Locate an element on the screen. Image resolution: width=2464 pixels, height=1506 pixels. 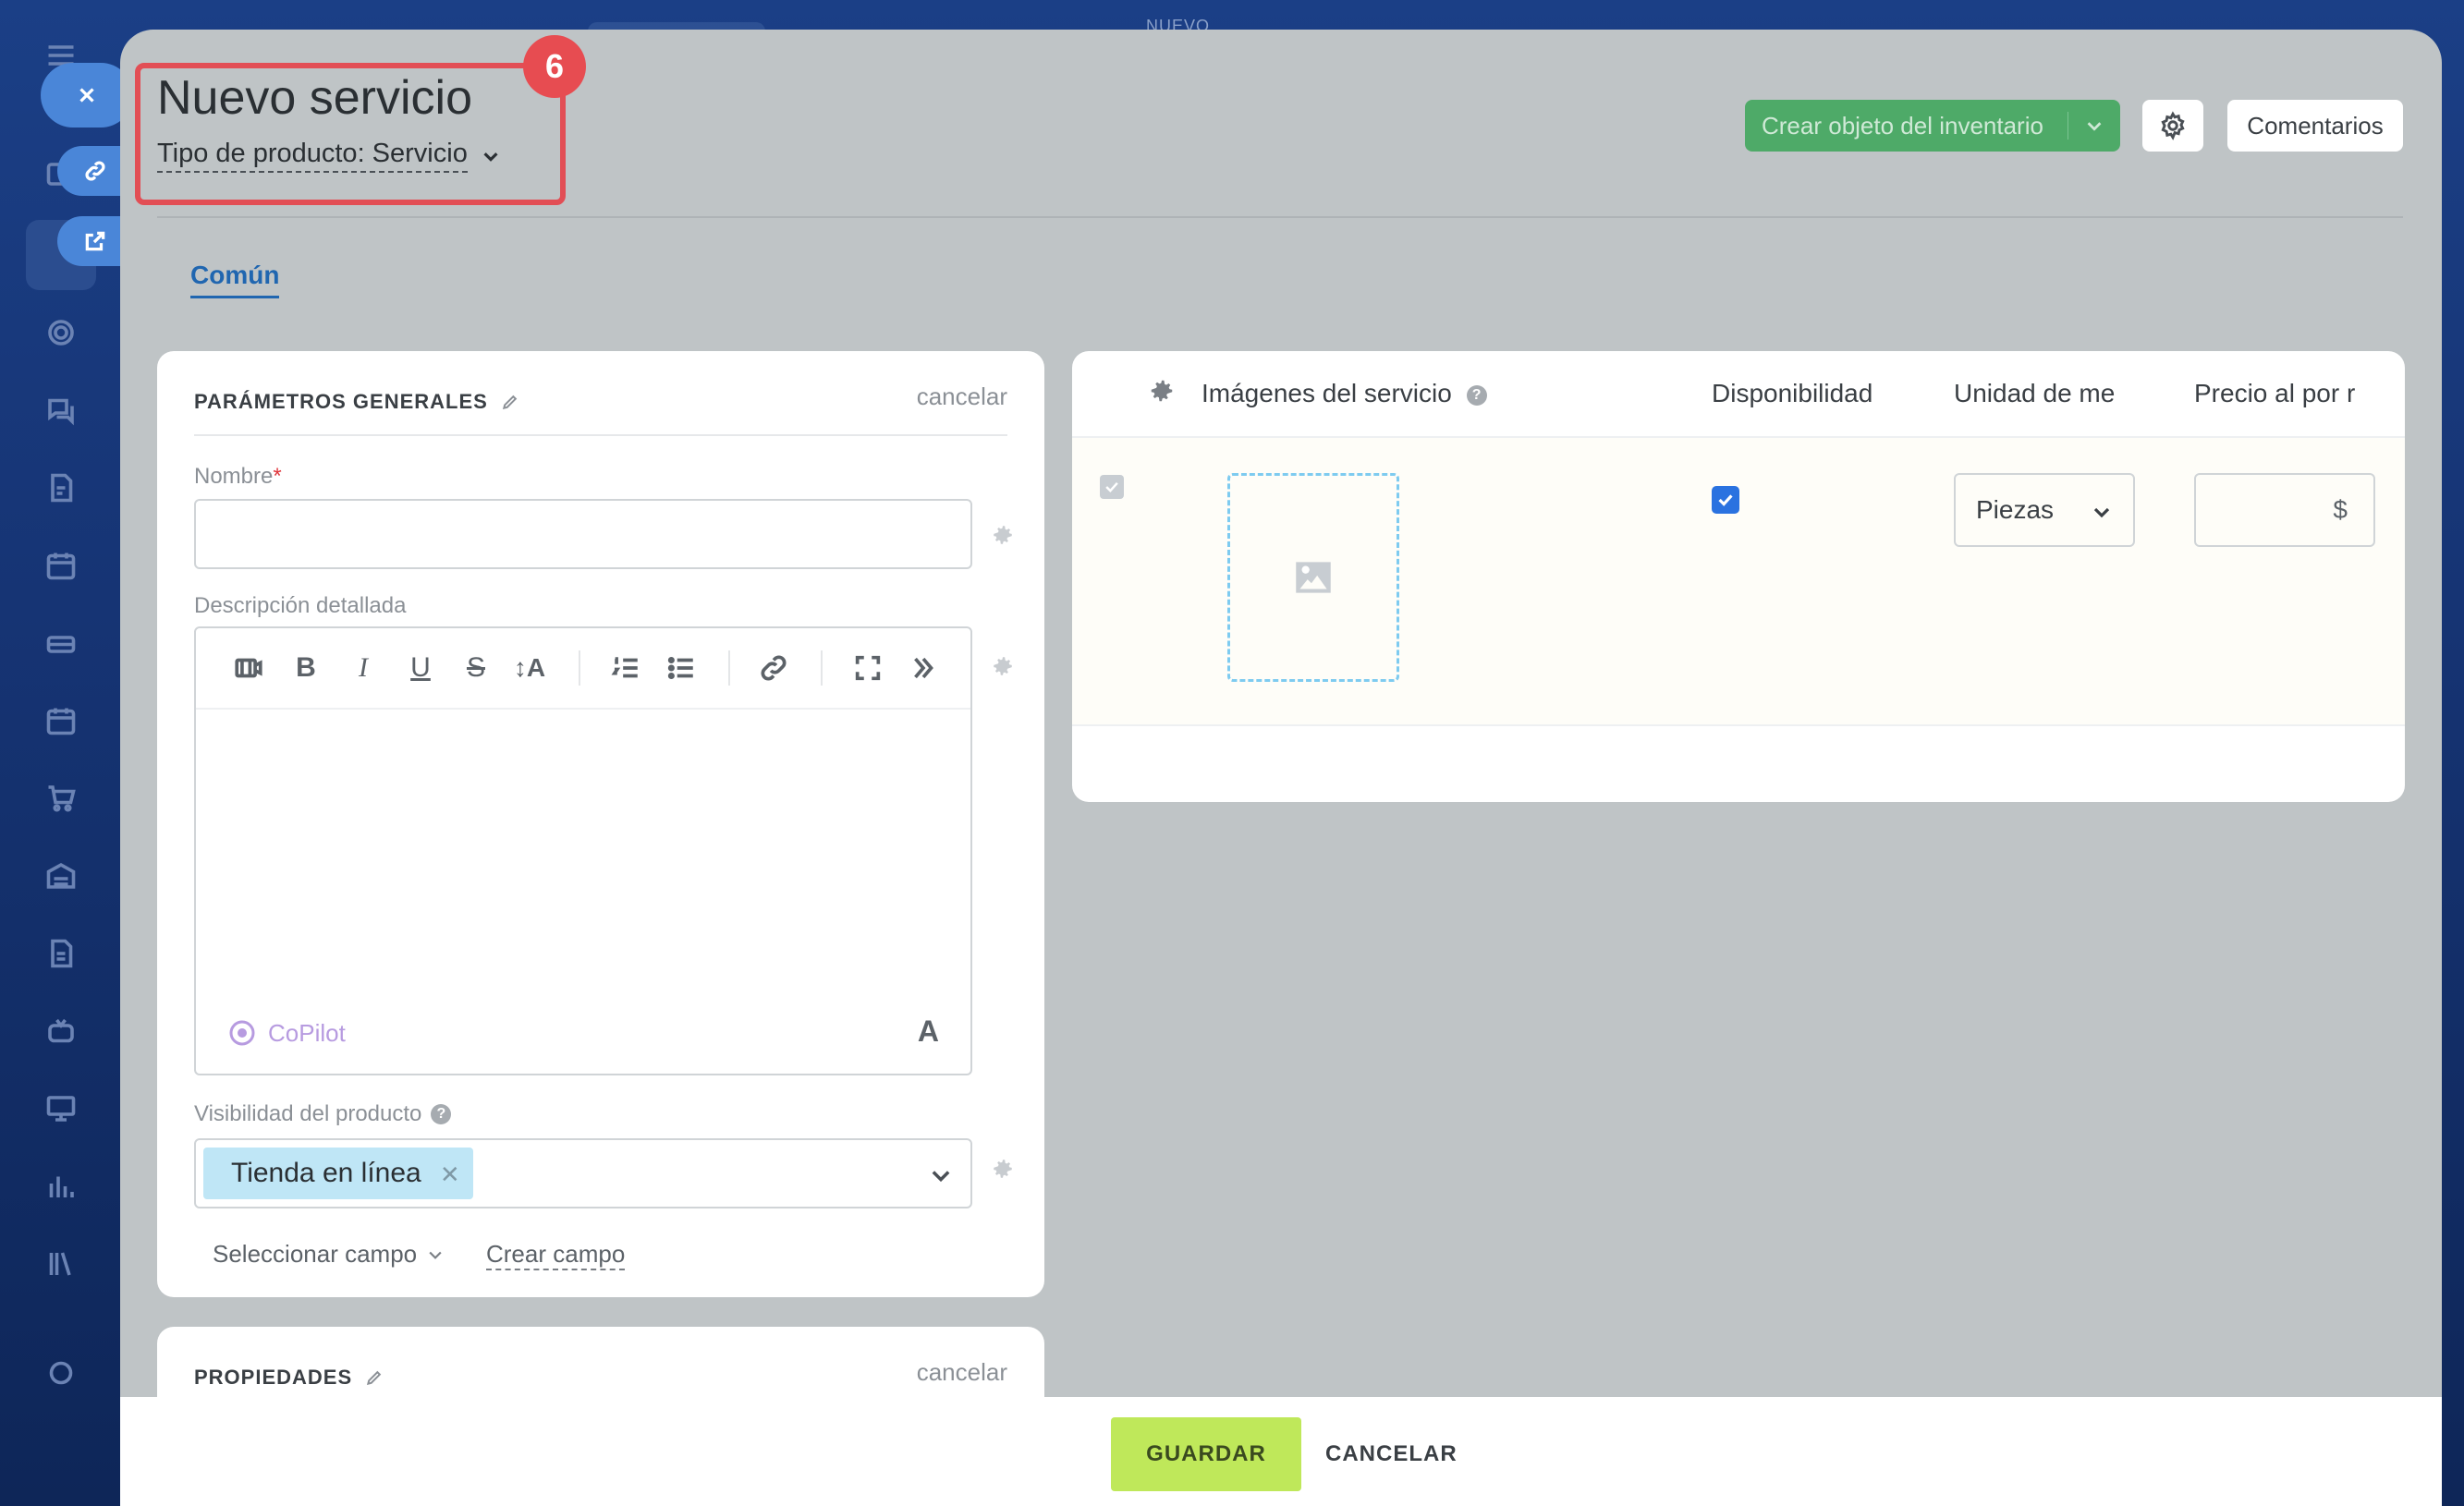
visibility-field-gear-icon is located at coordinates (1003, 1169).